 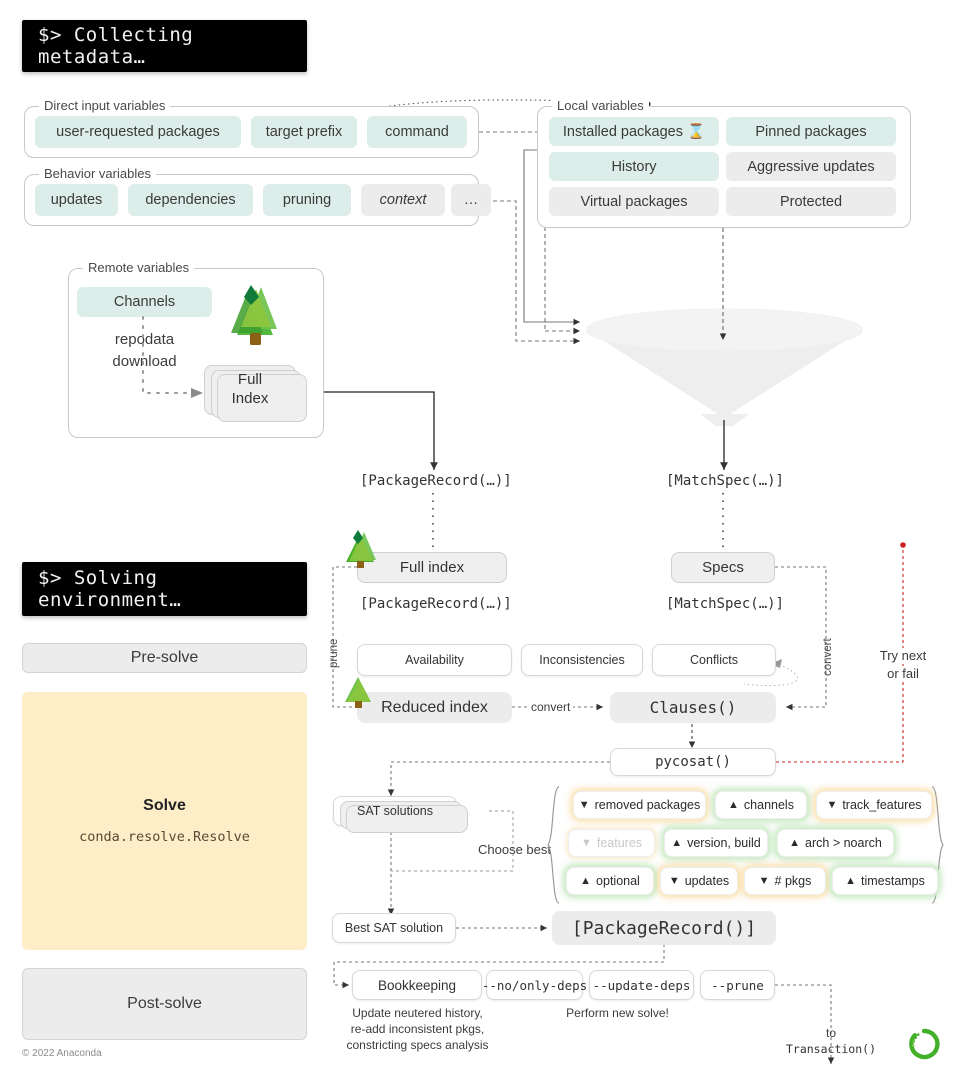 What do you see at coordinates (434, 707) in the screenshot?
I see `node-reduced-index: Reduced index` at bounding box center [434, 707].